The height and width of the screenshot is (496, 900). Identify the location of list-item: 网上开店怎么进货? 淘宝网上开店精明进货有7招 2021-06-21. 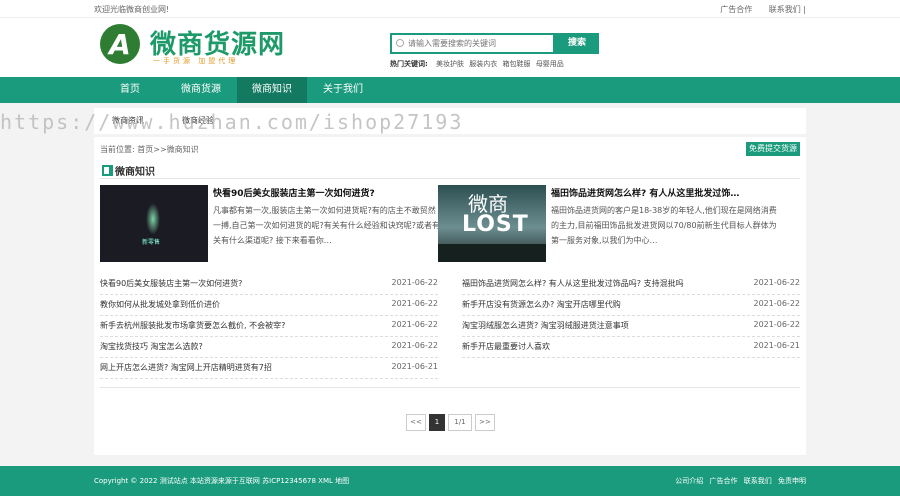
(269, 368).